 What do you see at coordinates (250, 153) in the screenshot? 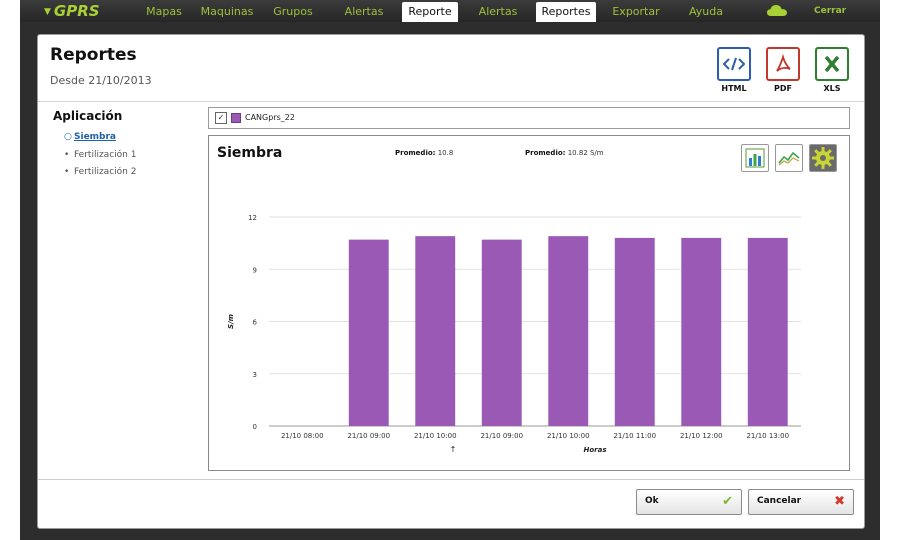
I see `chart-title: Siembra` at bounding box center [250, 153].